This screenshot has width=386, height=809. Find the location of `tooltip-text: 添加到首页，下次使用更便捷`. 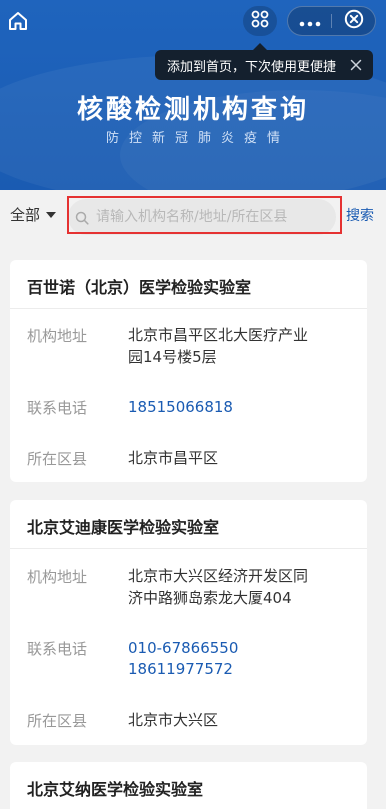

tooltip-text: 添加到首页，下次使用更便捷 is located at coordinates (252, 67).